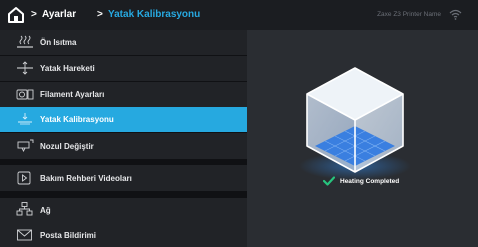 The width and height of the screenshot is (478, 247). Describe the element at coordinates (58, 42) in the screenshot. I see `menu-item-label: Ön Isıtma` at that location.